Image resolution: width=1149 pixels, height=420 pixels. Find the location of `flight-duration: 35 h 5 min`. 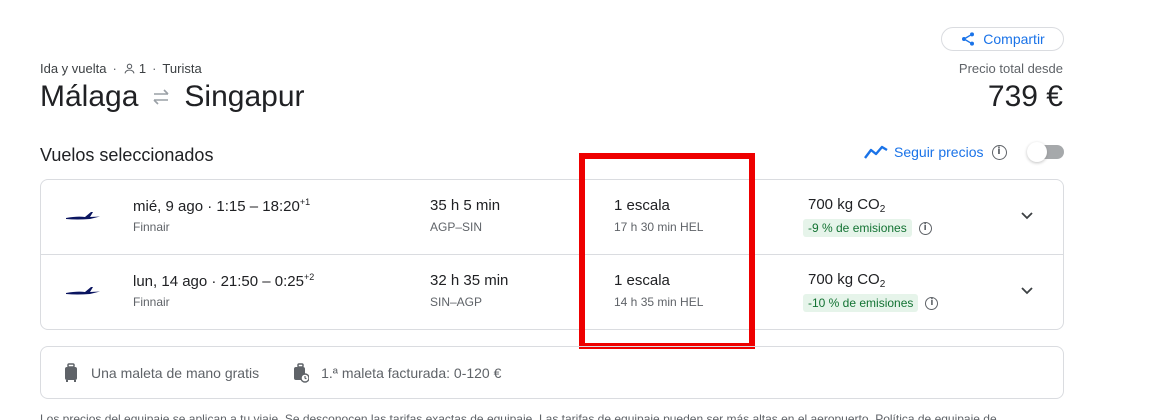

flight-duration: 35 h 5 min is located at coordinates (465, 205).